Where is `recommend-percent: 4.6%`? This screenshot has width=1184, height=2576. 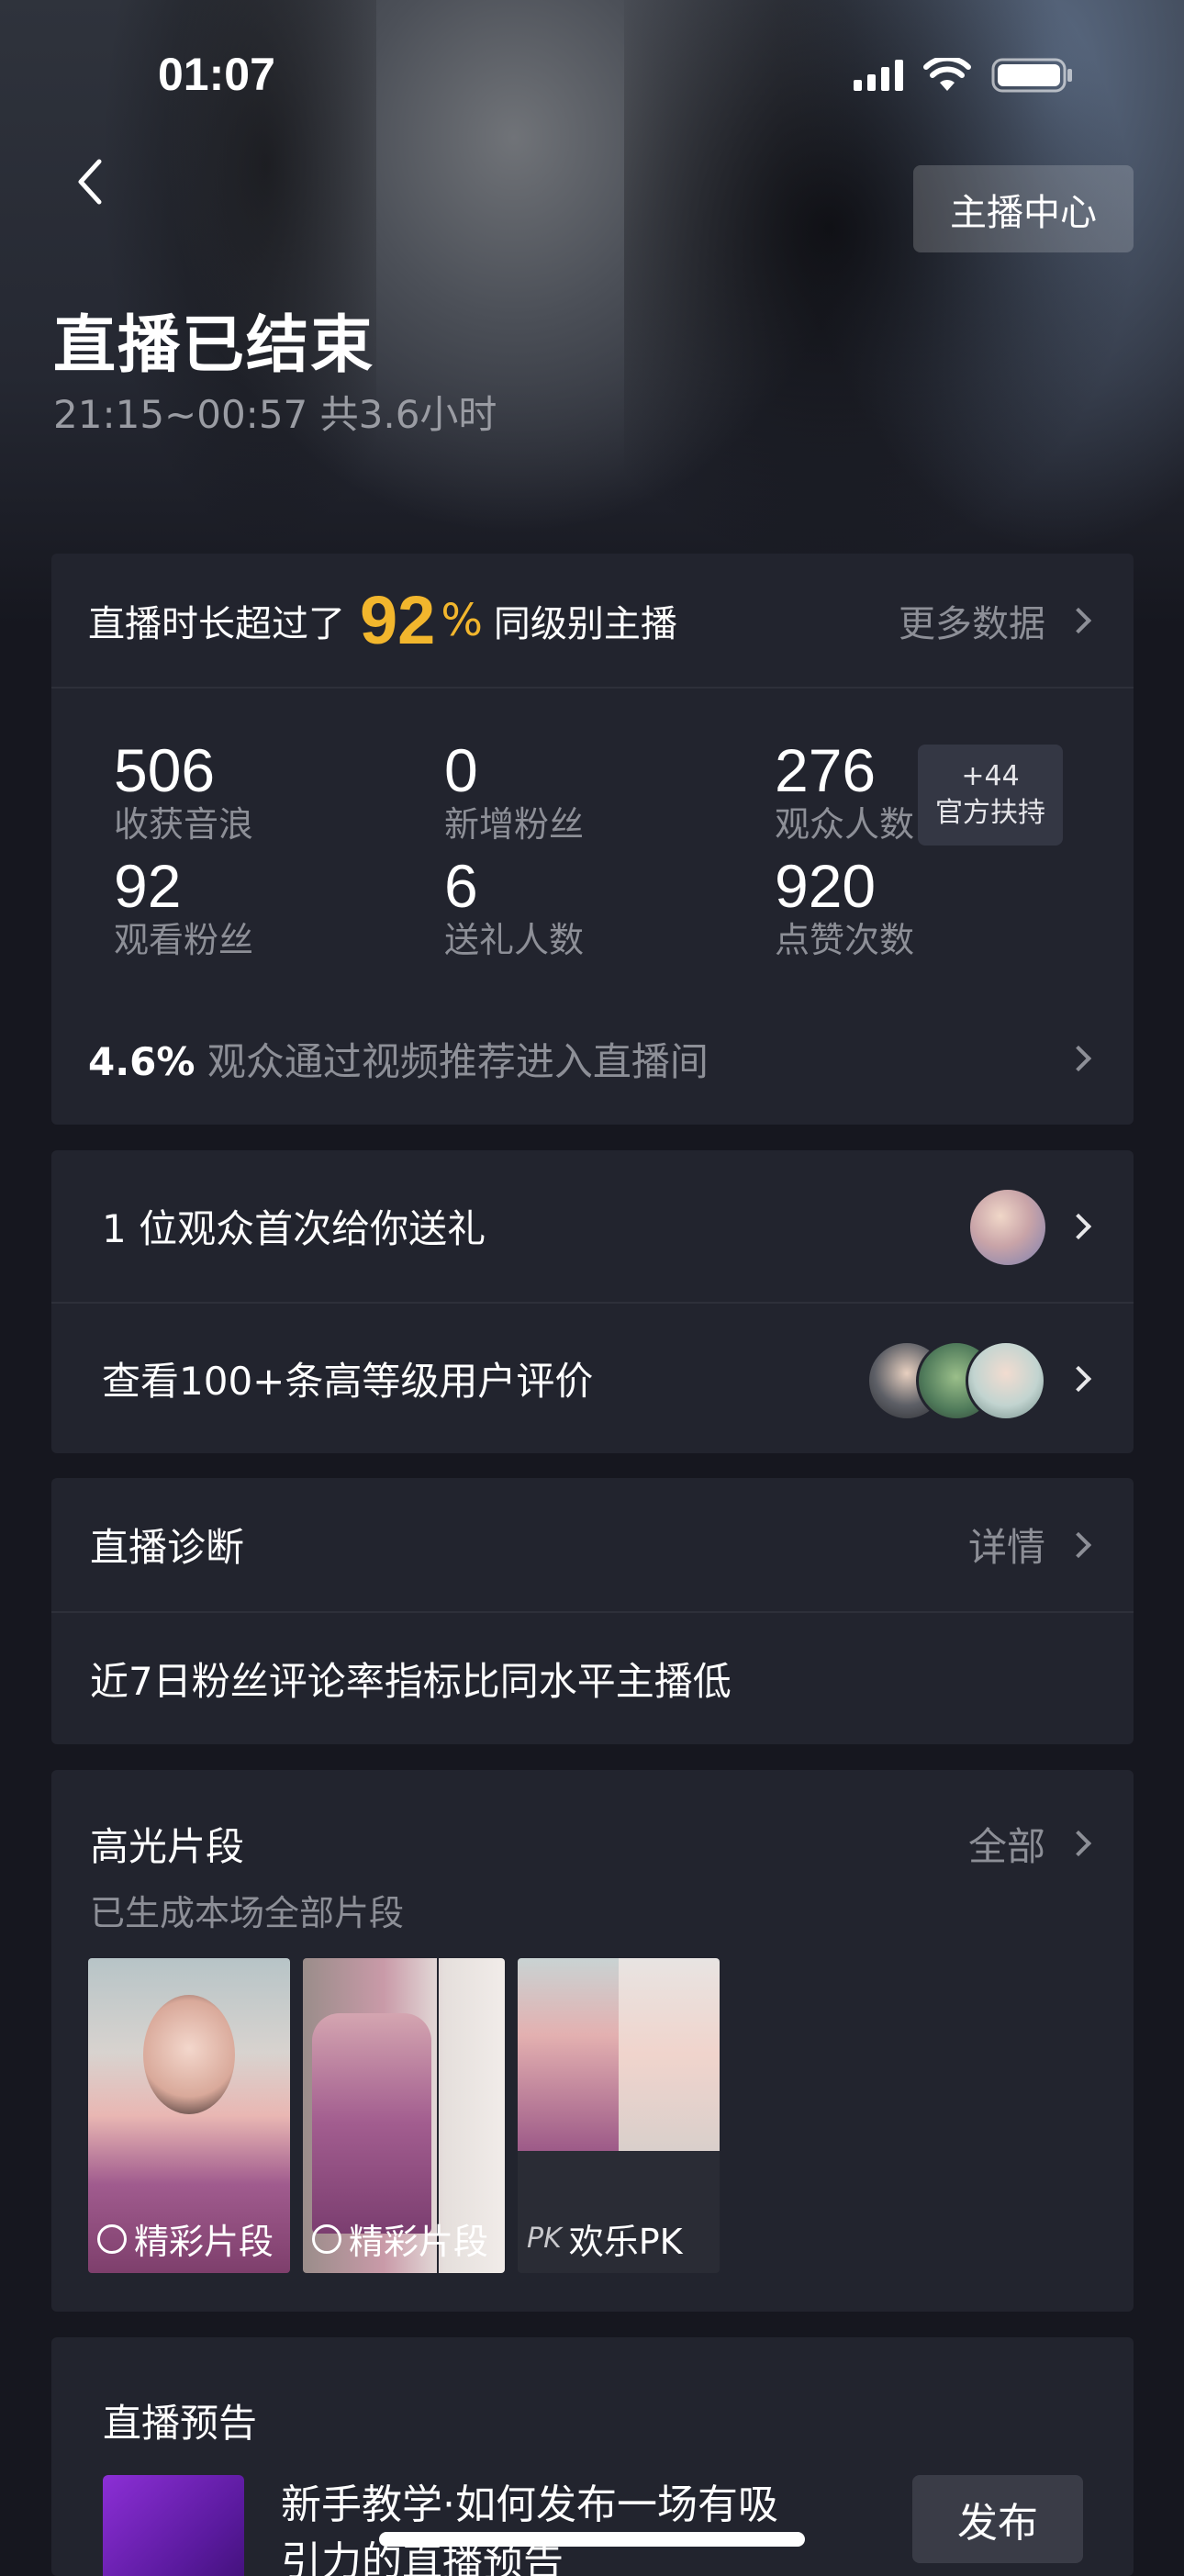 recommend-percent: 4.6% is located at coordinates (141, 1061).